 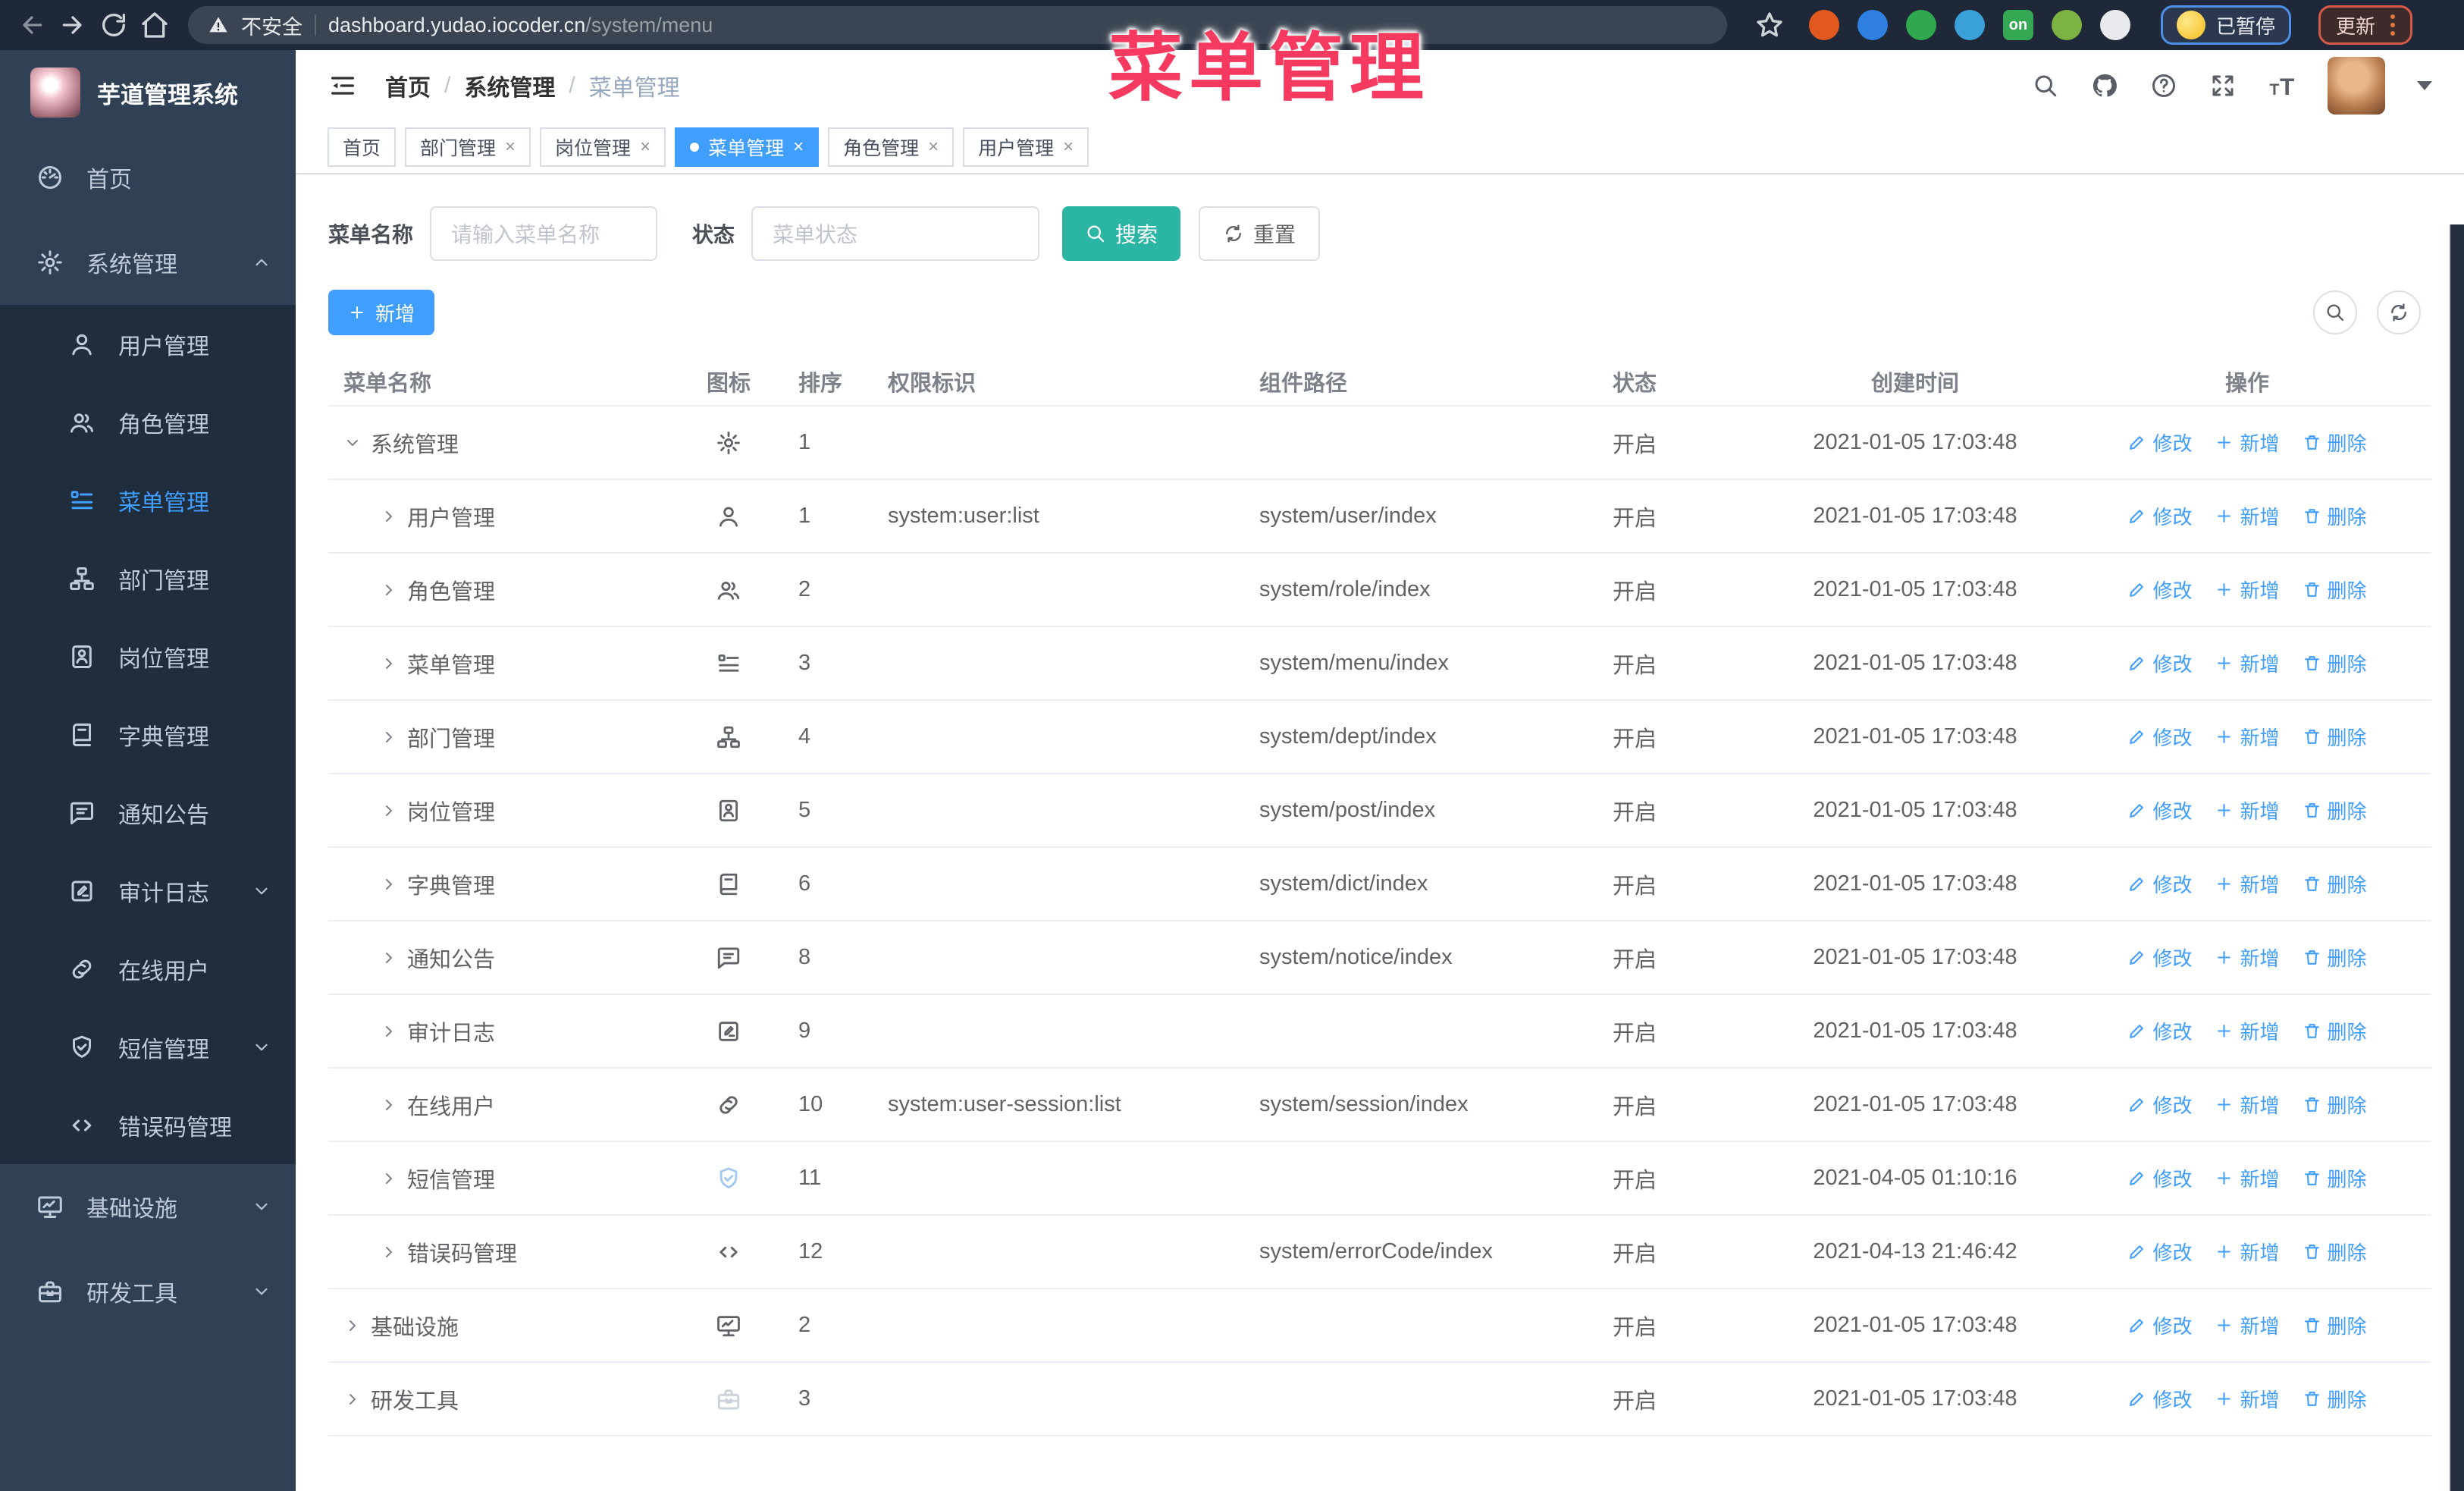 What do you see at coordinates (381, 312) in the screenshot?
I see `add-button: 新增` at bounding box center [381, 312].